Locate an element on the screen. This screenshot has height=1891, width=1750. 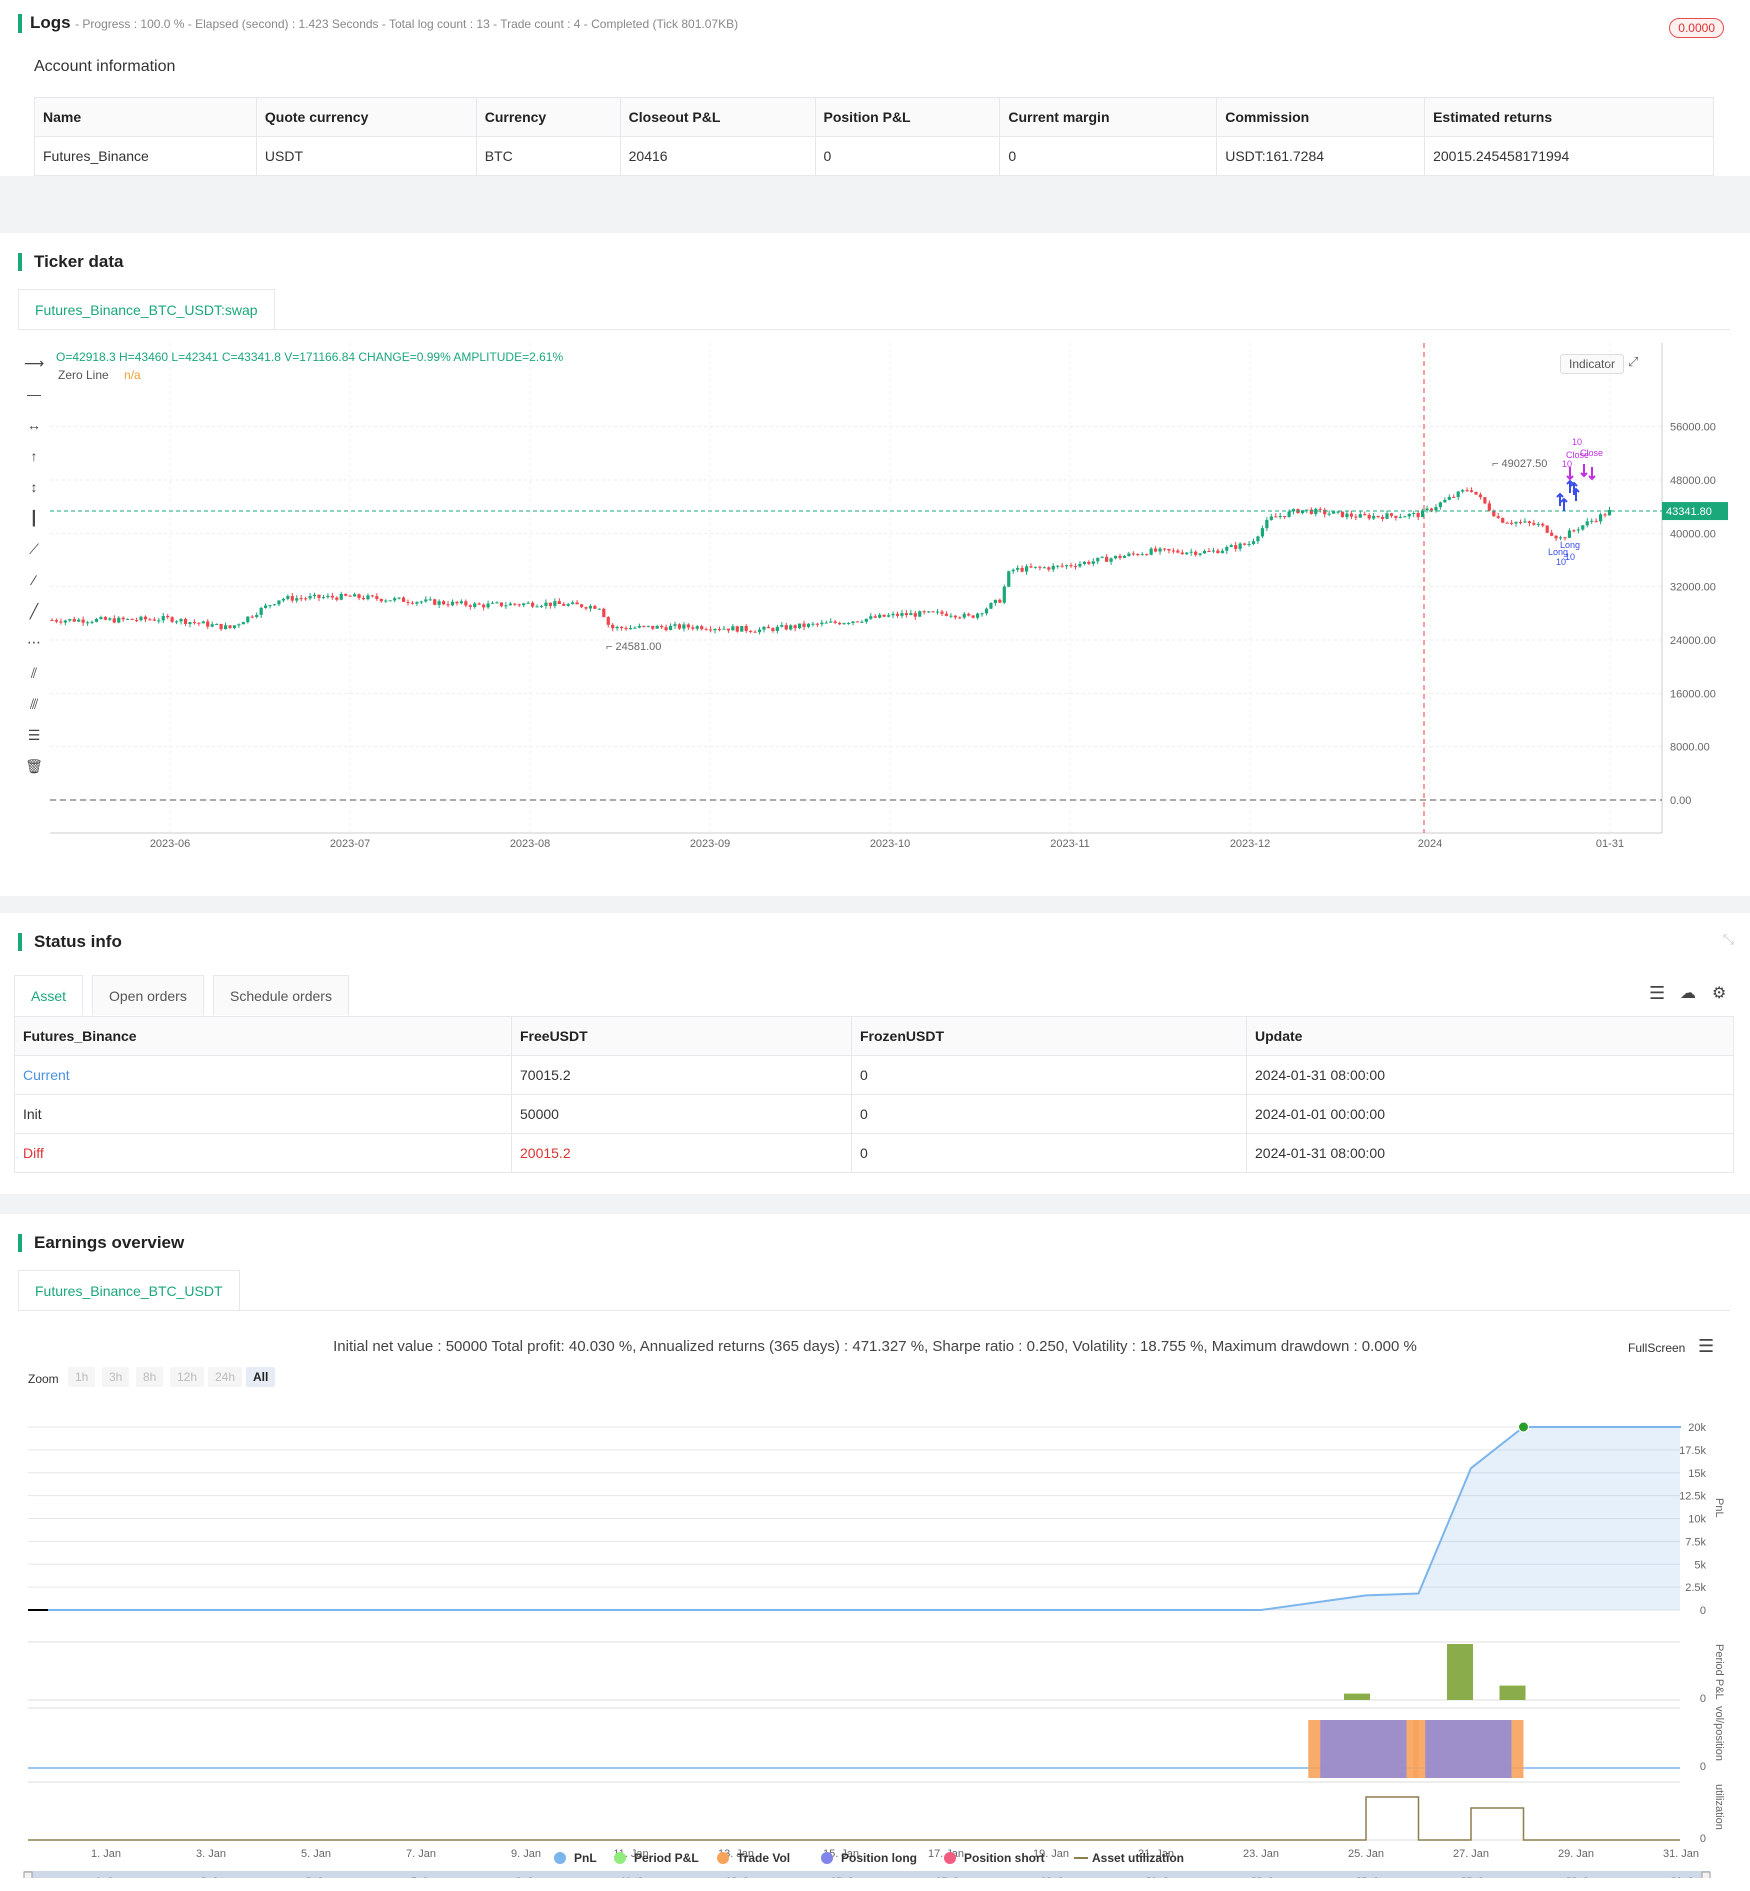
navigator-handle-left is located at coordinates (28, 1874).